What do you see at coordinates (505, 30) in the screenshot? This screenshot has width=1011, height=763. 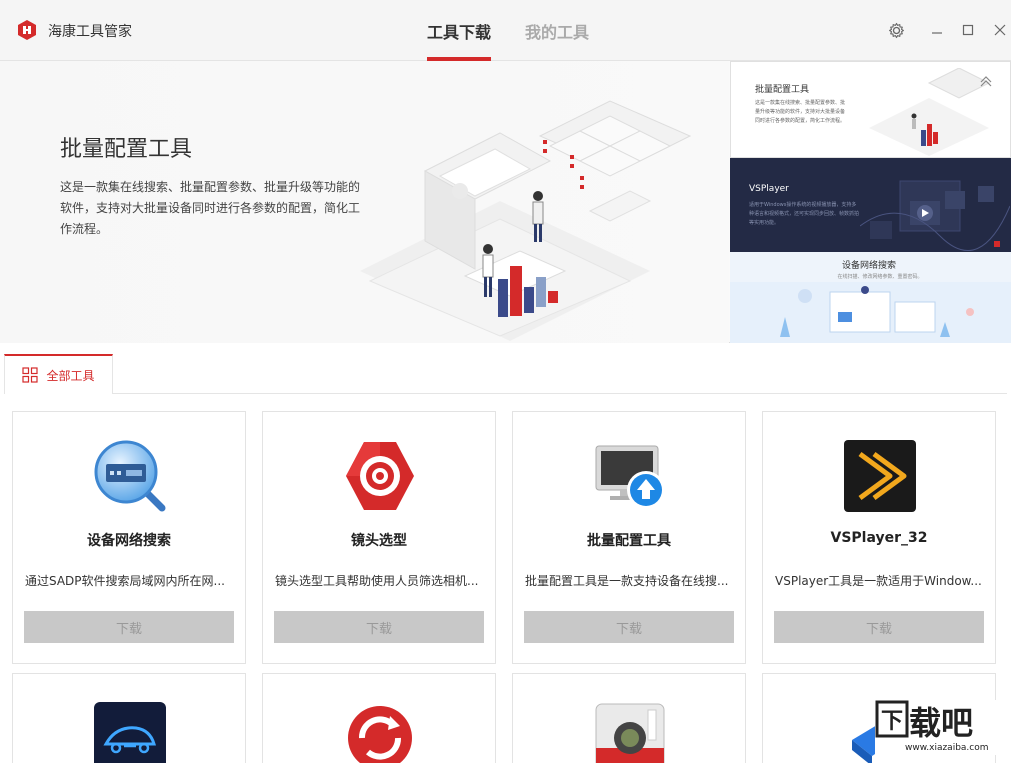 I see `title-bar: 海康工具管家 工具下载 我的工具` at bounding box center [505, 30].